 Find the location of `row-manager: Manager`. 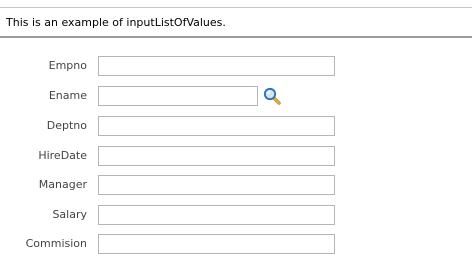

row-manager: Manager is located at coordinates (236, 186).